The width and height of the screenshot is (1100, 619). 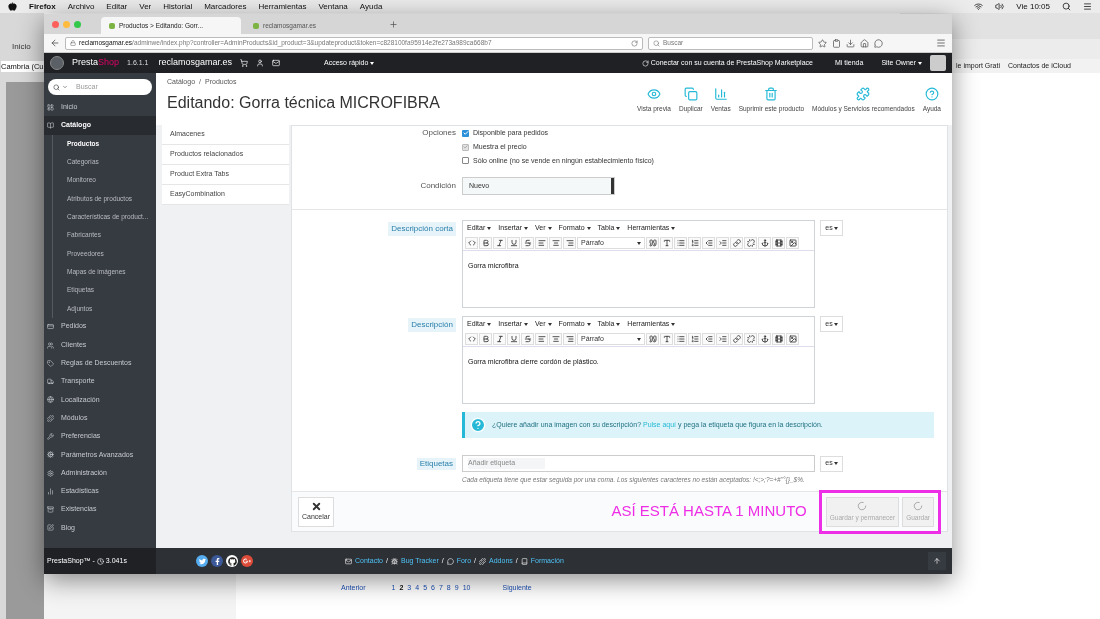 What do you see at coordinates (478, 425) in the screenshot?
I see `help-icon` at bounding box center [478, 425].